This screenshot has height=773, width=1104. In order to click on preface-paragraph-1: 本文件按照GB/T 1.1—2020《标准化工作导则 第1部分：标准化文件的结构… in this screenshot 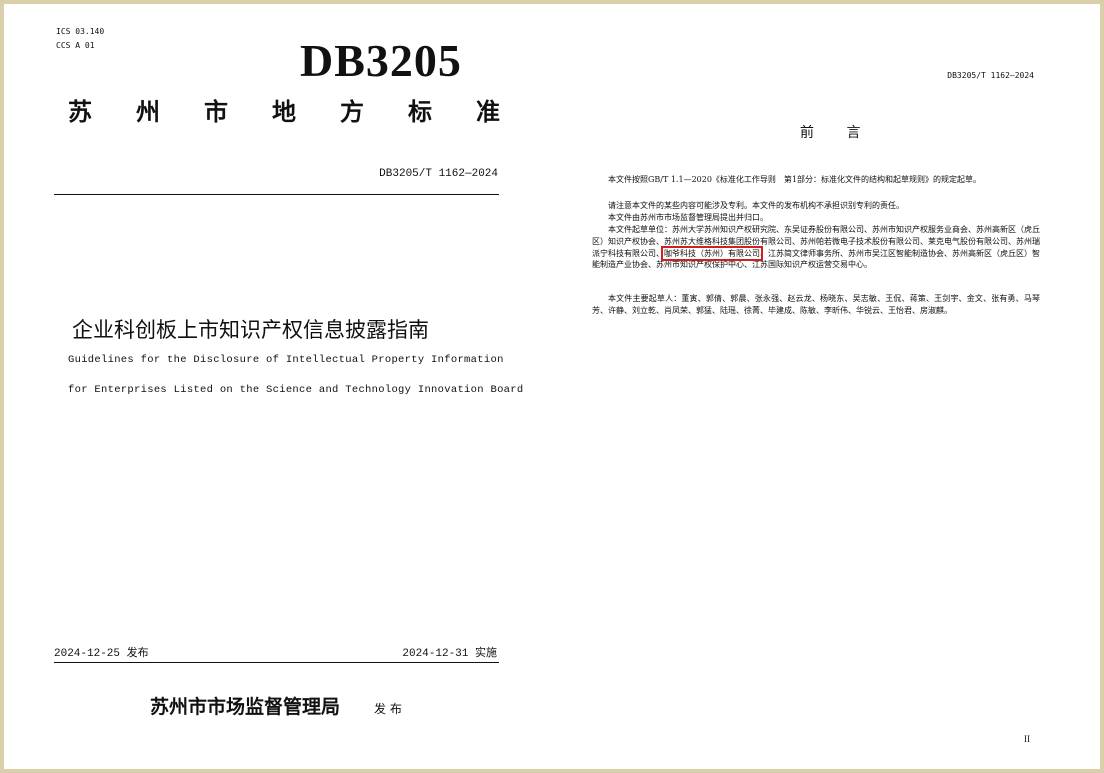, I will do `click(795, 179)`.